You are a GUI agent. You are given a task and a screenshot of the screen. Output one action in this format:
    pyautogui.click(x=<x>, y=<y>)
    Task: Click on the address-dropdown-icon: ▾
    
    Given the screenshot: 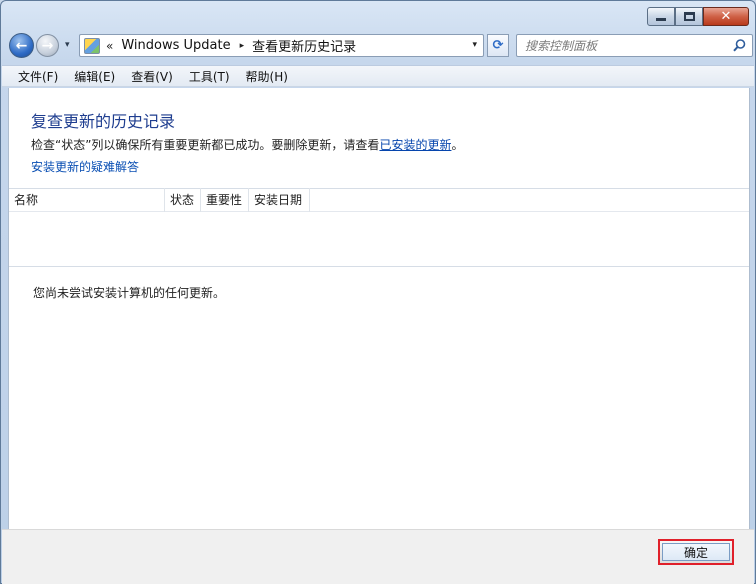 What is the action you would take?
    pyautogui.click(x=474, y=45)
    